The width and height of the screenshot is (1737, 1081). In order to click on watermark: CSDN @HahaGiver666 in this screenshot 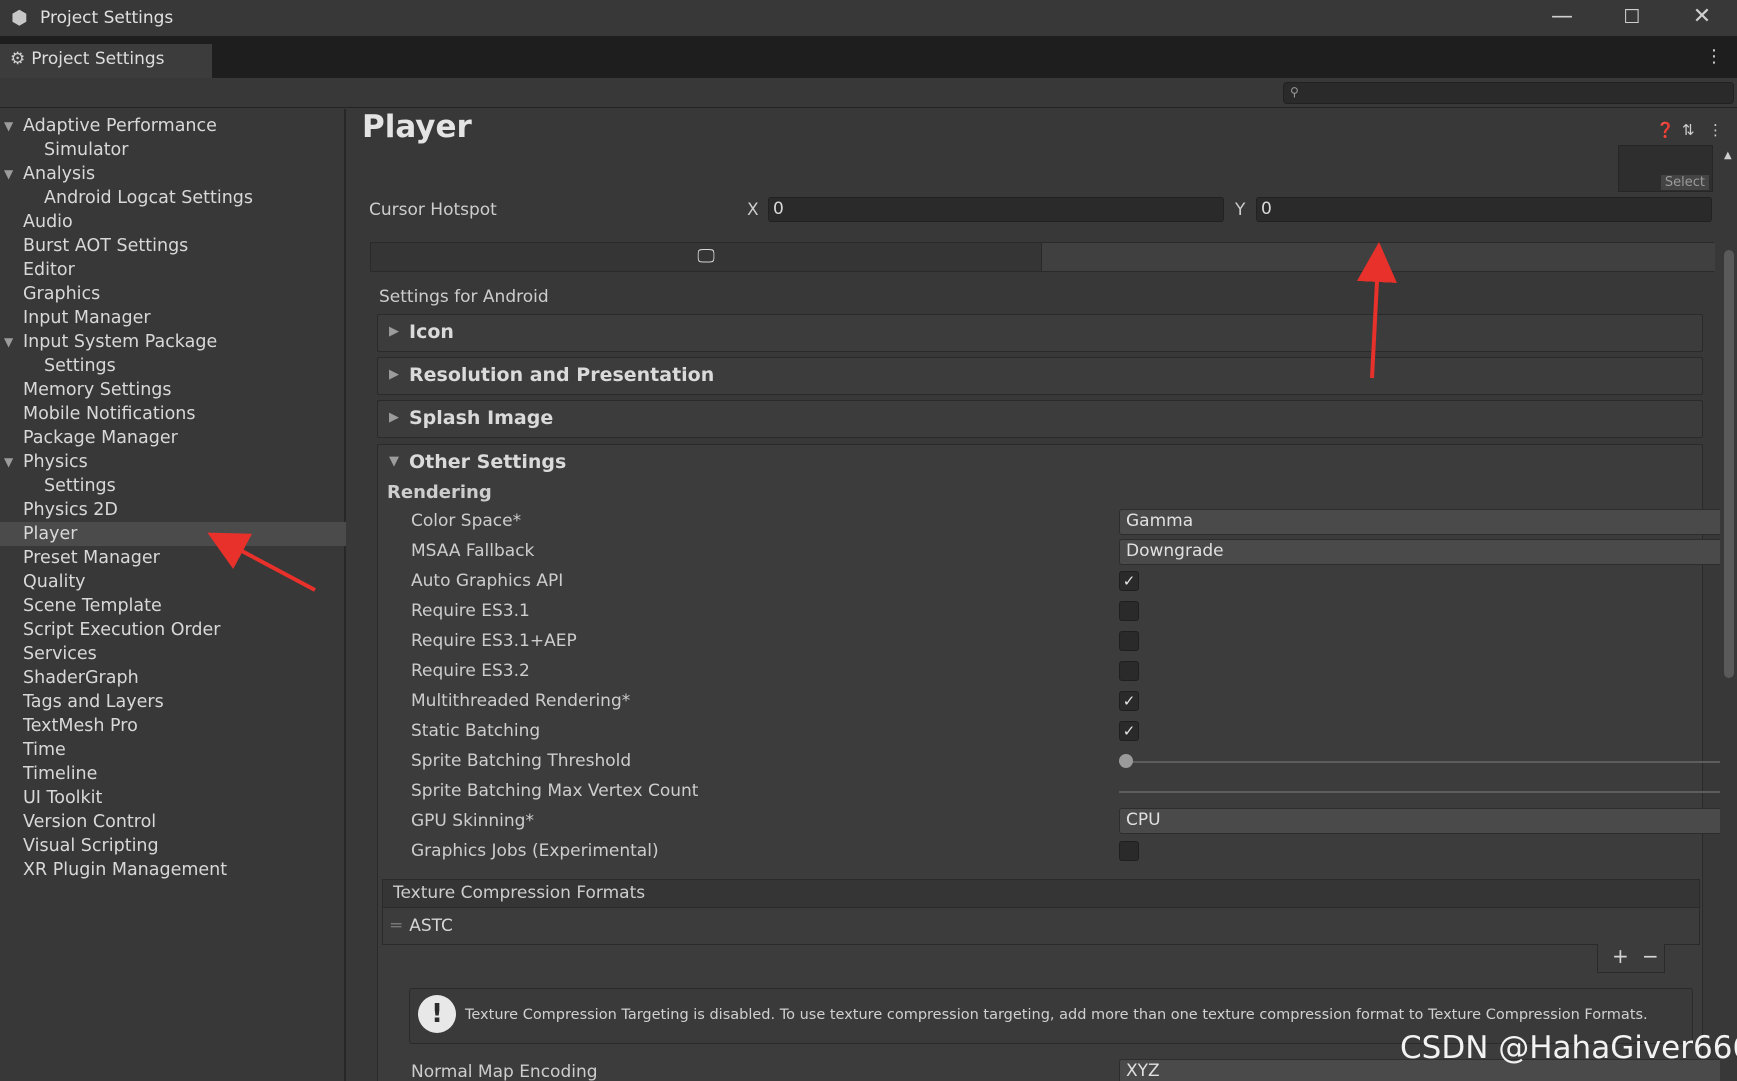, I will do `click(1568, 1048)`.